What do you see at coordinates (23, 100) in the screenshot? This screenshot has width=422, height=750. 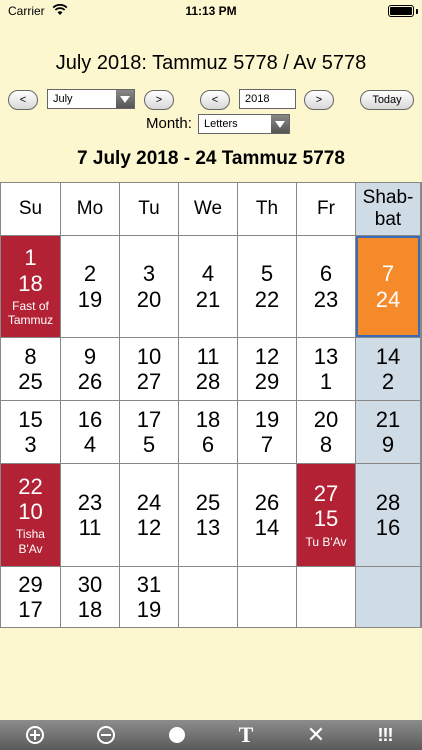 I see `prev-month-button: <` at bounding box center [23, 100].